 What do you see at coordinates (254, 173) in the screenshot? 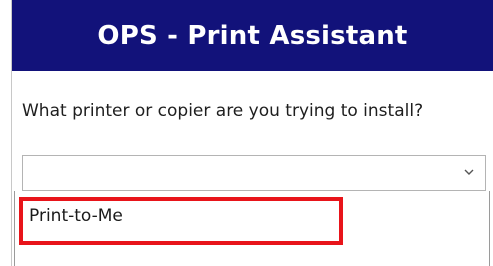
I see `printer-select` at bounding box center [254, 173].